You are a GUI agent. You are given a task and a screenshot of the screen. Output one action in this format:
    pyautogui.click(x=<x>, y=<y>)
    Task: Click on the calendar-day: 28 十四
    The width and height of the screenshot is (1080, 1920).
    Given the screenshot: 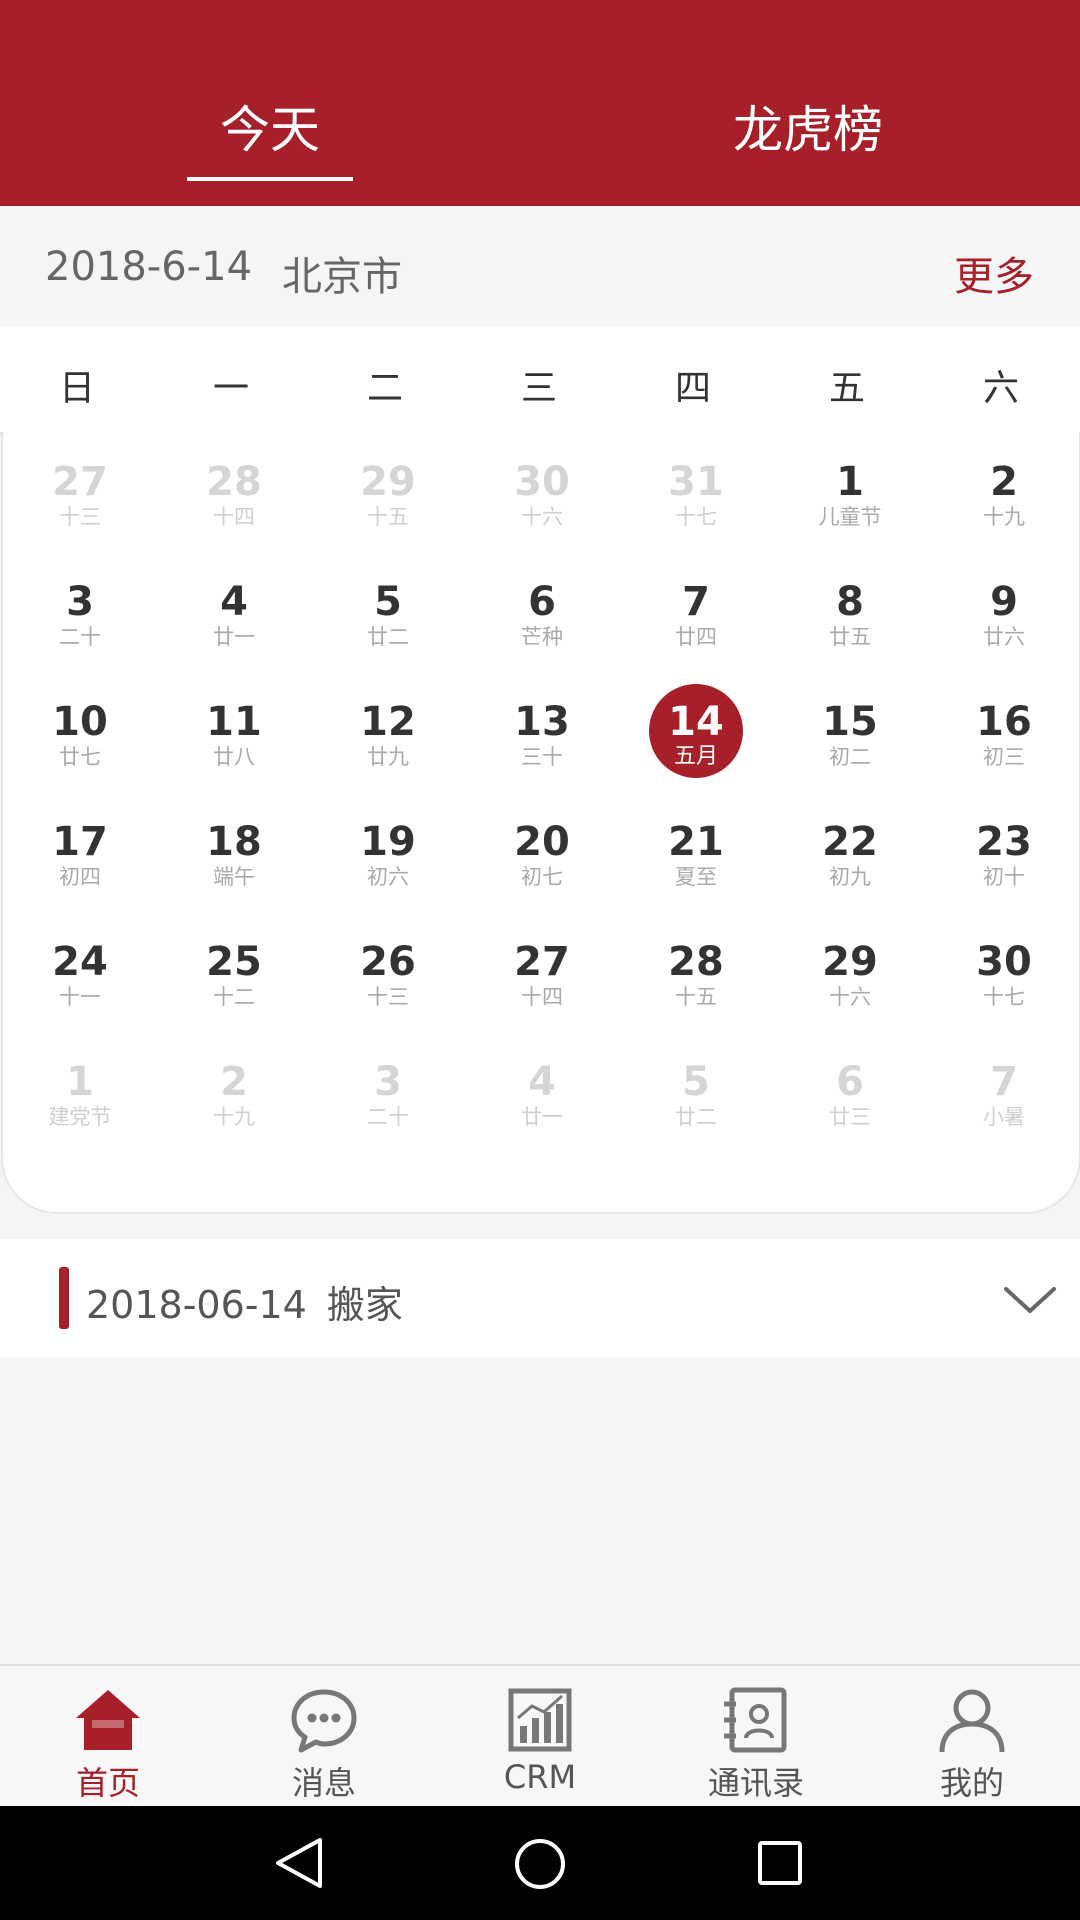 What is the action you would take?
    pyautogui.click(x=234, y=492)
    